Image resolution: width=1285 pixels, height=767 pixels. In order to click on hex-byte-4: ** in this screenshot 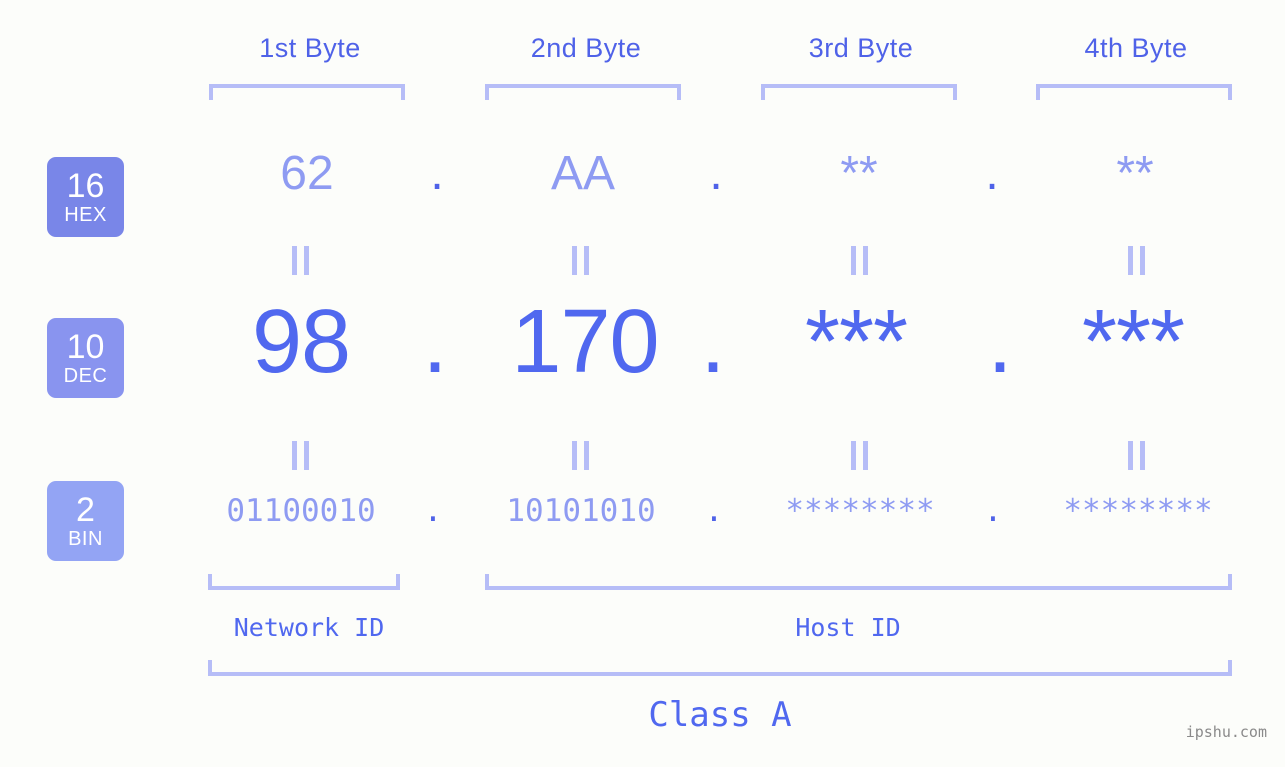, I will do `click(1135, 173)`.